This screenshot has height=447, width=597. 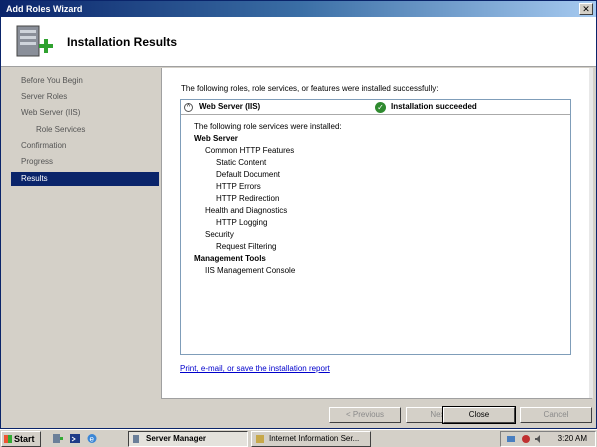 What do you see at coordinates (511, 439) in the screenshot?
I see `network-icon` at bounding box center [511, 439].